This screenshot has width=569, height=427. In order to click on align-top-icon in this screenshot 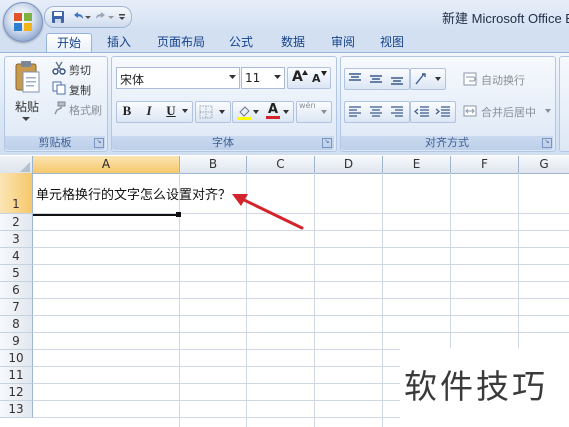, I will do `click(355, 79)`.